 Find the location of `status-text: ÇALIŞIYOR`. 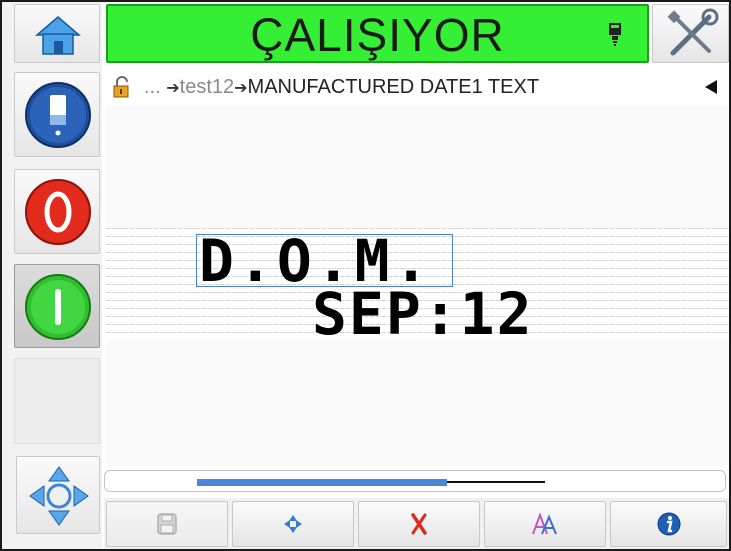

status-text: ÇALIŞIYOR is located at coordinates (377, 35).